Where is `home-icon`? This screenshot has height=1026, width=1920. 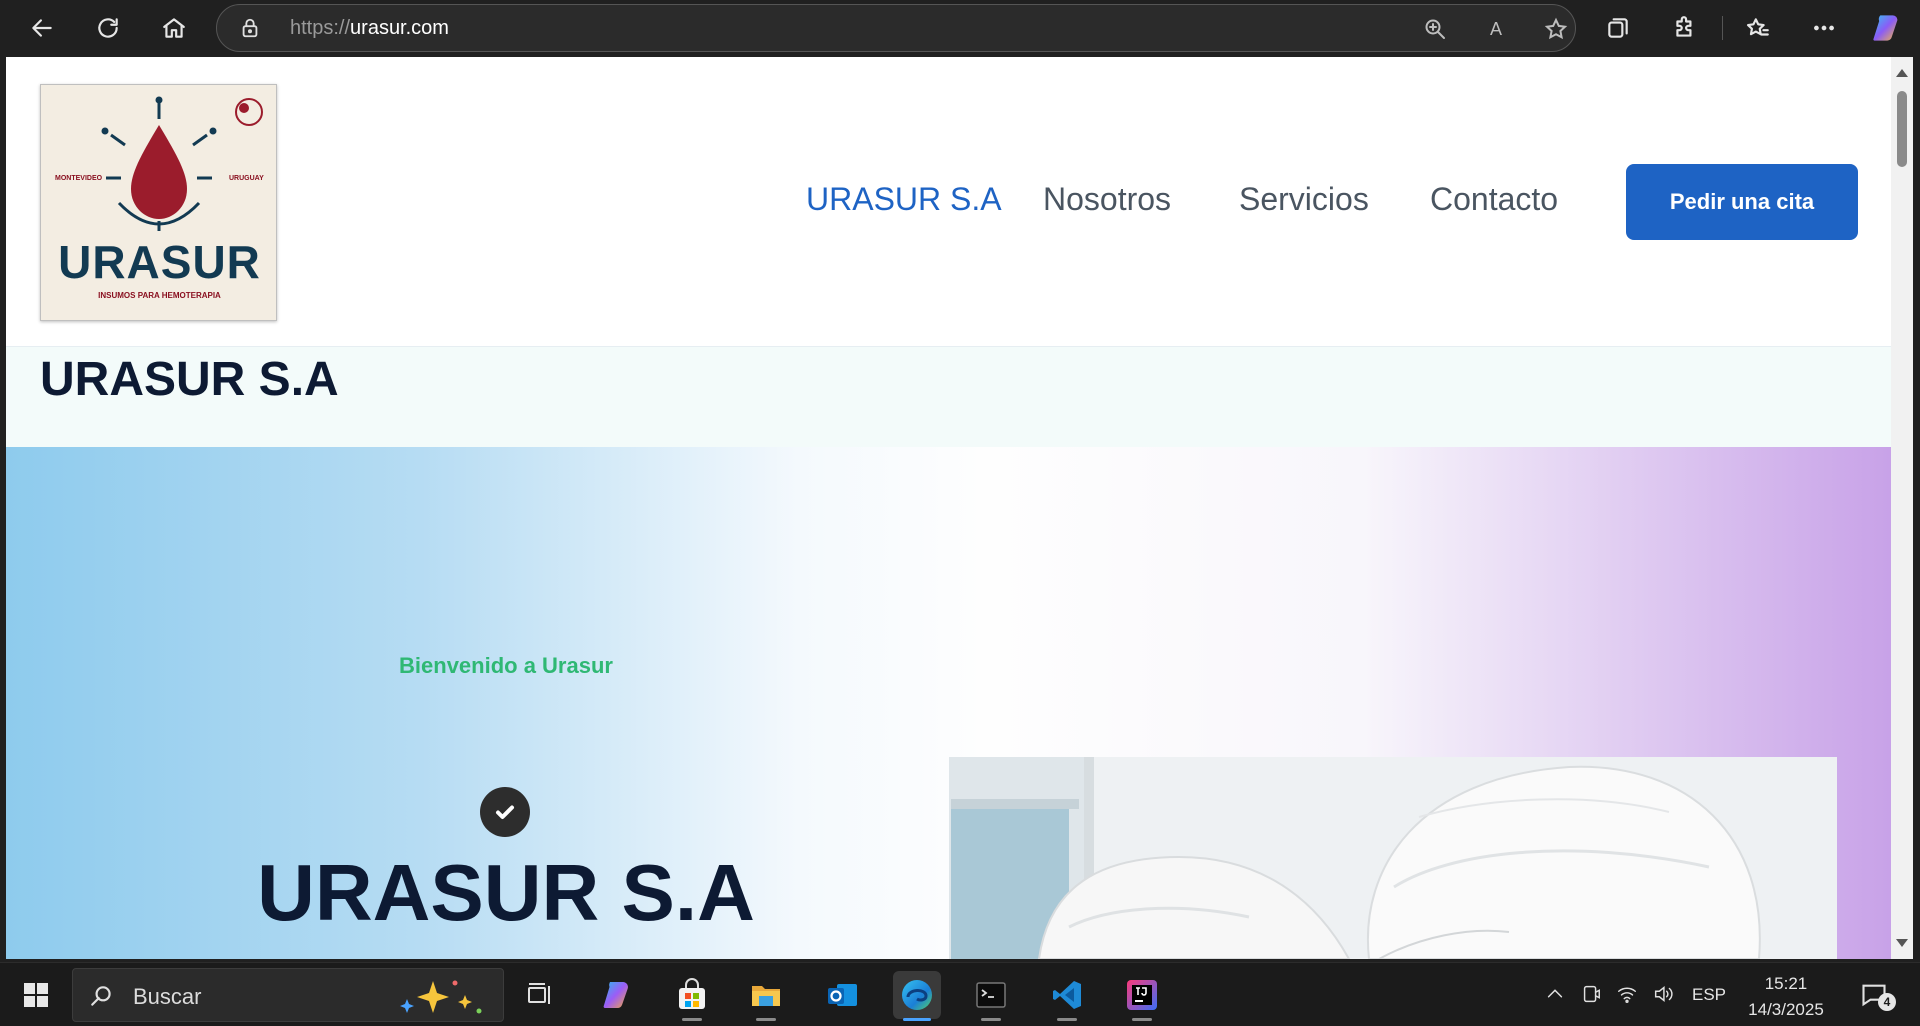 home-icon is located at coordinates (174, 28).